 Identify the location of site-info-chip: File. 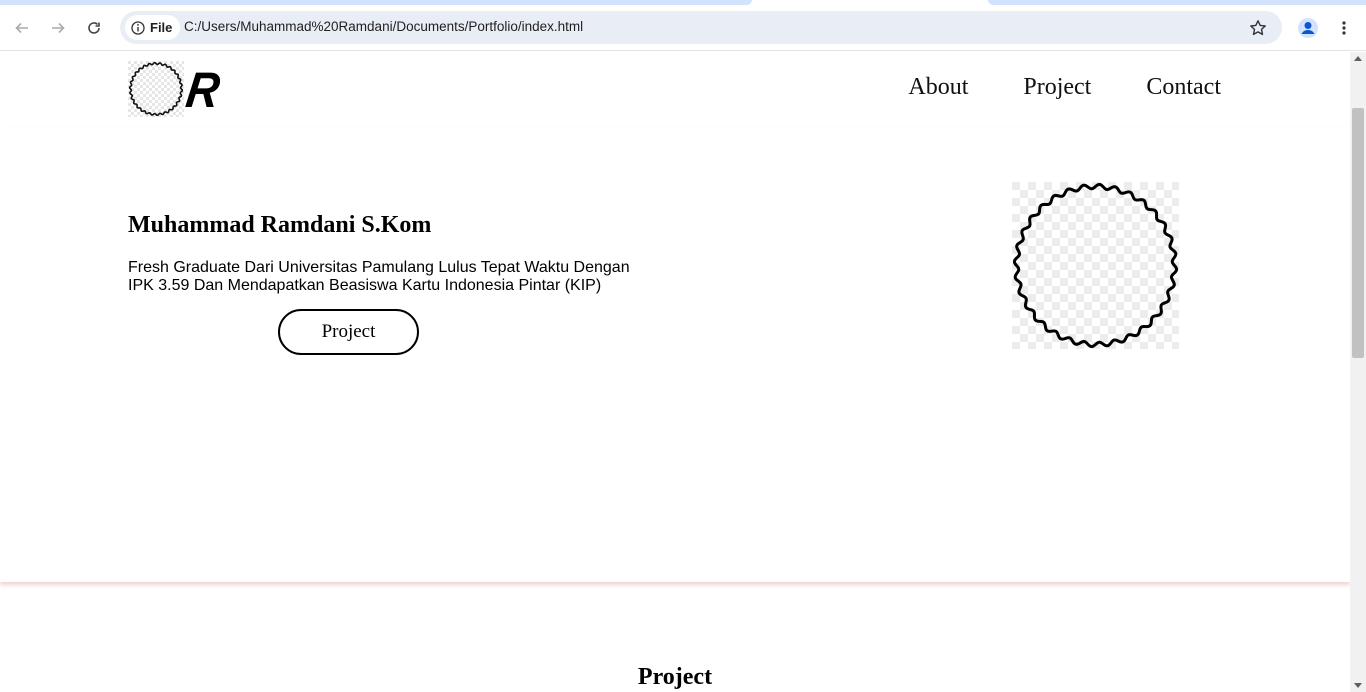
(153, 27).